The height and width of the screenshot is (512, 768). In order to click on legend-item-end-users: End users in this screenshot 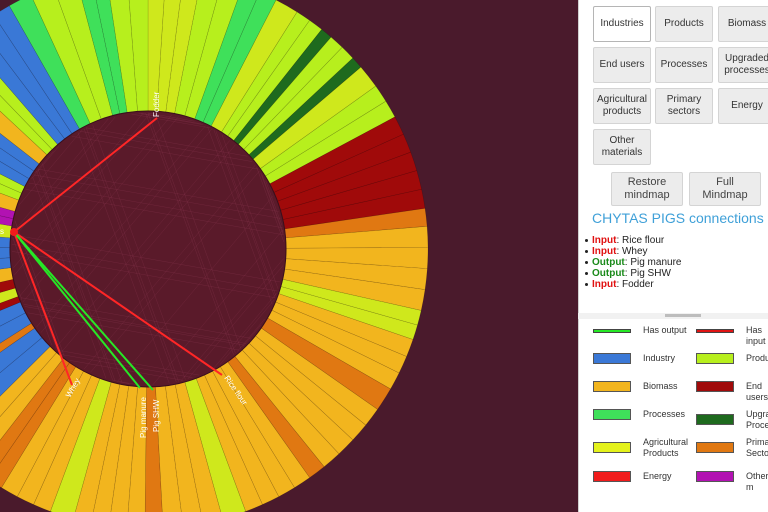, I will do `click(732, 394)`.